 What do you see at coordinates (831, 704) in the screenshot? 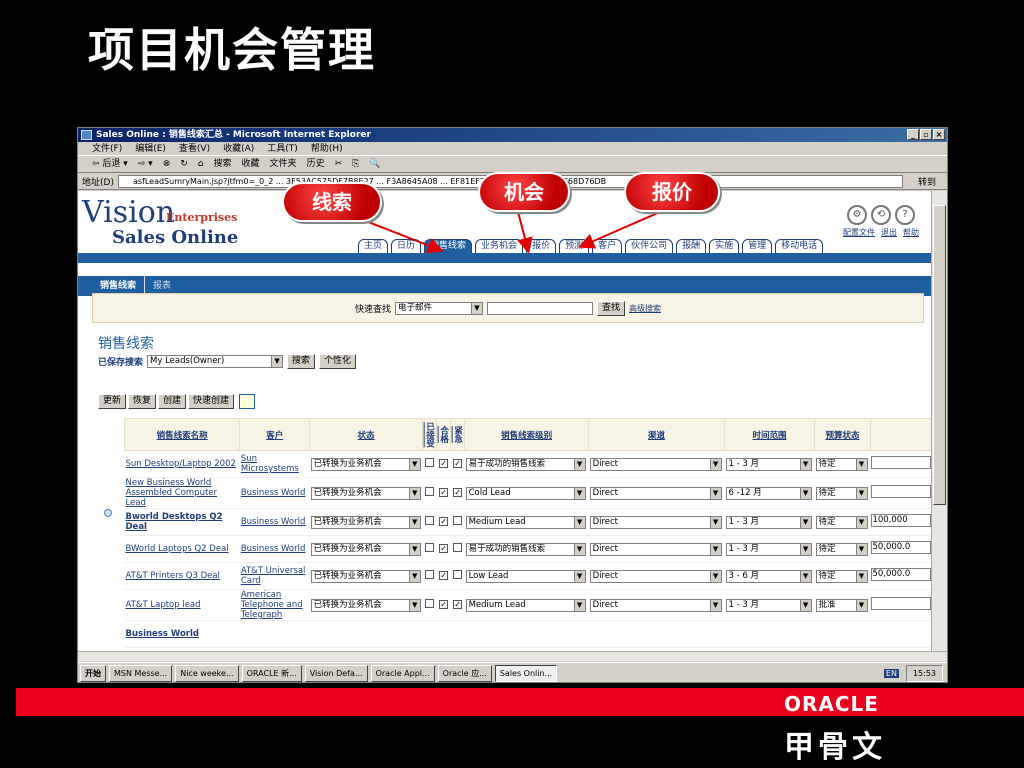
I see `oracle-logo: ORACLE` at bounding box center [831, 704].